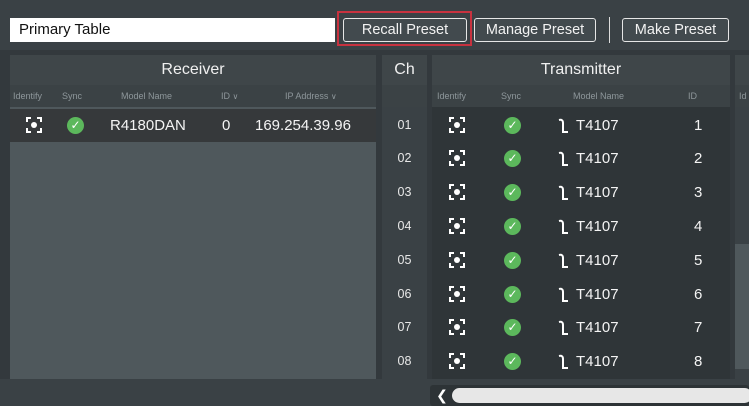  I want to click on col-ip-address: IP Address ∨, so click(311, 96).